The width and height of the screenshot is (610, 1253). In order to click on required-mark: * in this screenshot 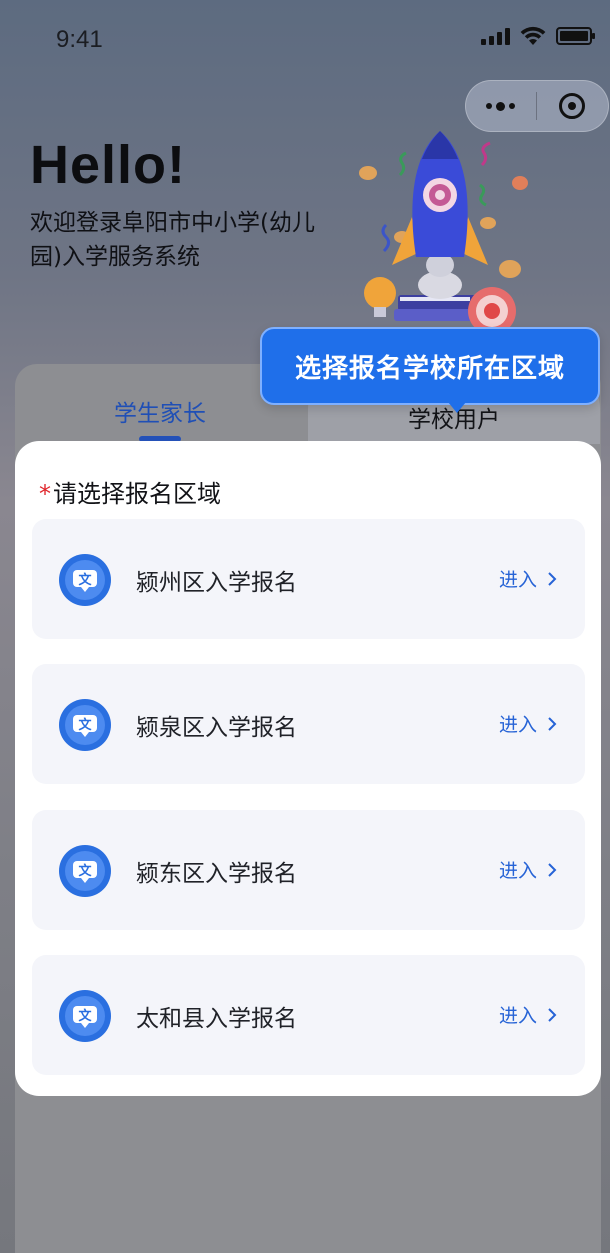, I will do `click(45, 494)`.